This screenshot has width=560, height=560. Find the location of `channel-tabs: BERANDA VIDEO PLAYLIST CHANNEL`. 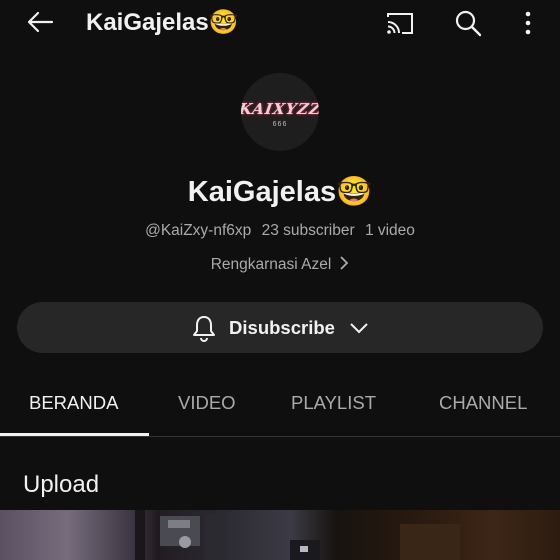

channel-tabs: BERANDA VIDEO PLAYLIST CHANNEL is located at coordinates (280, 407).